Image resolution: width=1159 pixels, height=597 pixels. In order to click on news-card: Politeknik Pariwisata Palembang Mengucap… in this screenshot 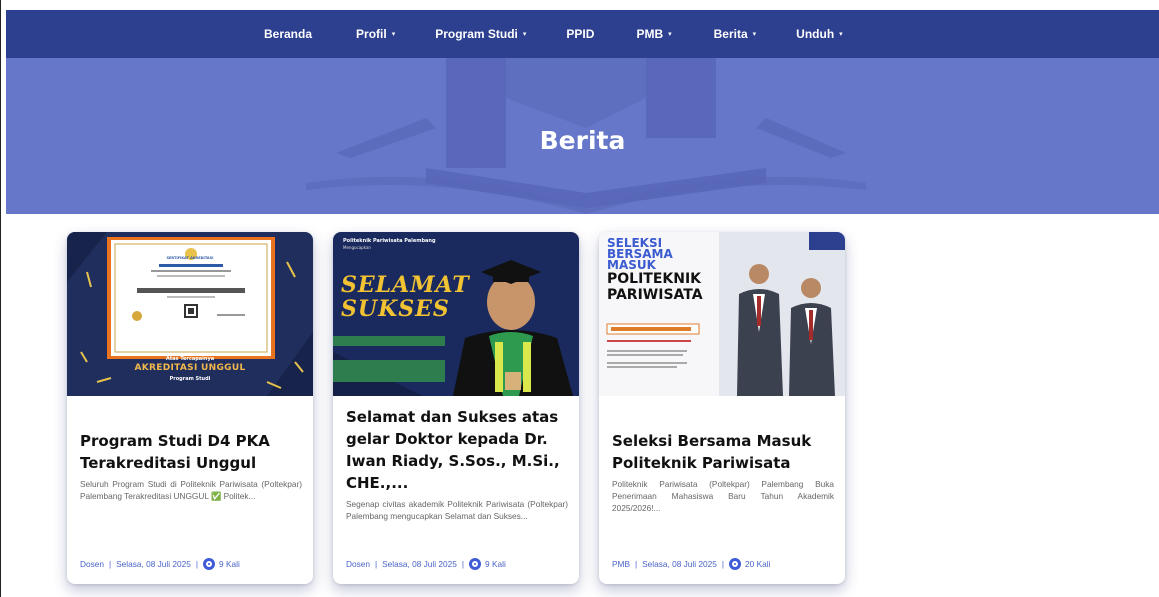, I will do `click(456, 408)`.